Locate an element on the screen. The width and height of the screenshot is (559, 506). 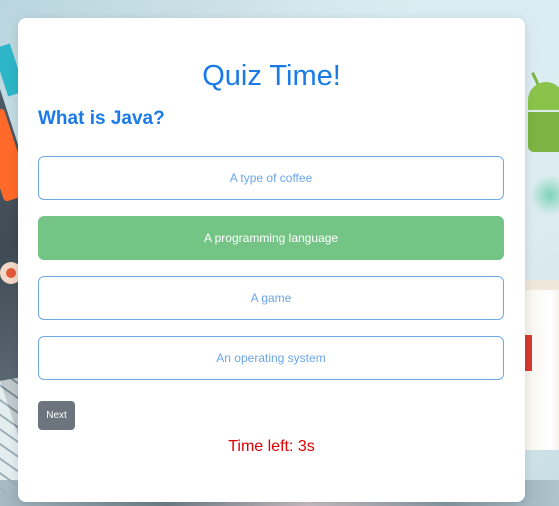
option-button-2: A programming language is located at coordinates (271, 238).